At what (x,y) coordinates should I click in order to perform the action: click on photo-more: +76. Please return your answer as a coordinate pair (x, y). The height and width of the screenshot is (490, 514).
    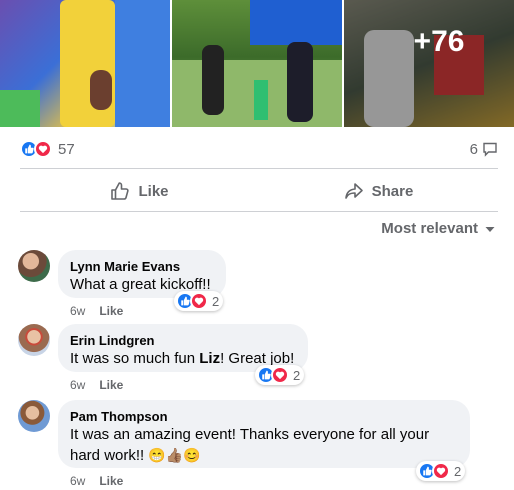
    Looking at the image, I should click on (429, 63).